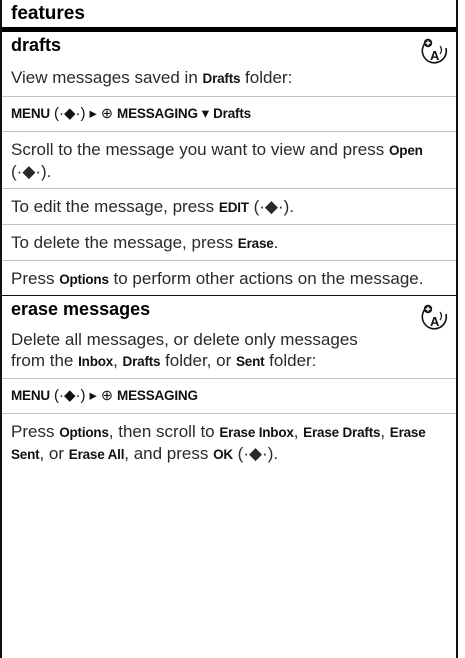 The height and width of the screenshot is (658, 465). I want to click on drafts-title: drafts A, so click(229, 48).